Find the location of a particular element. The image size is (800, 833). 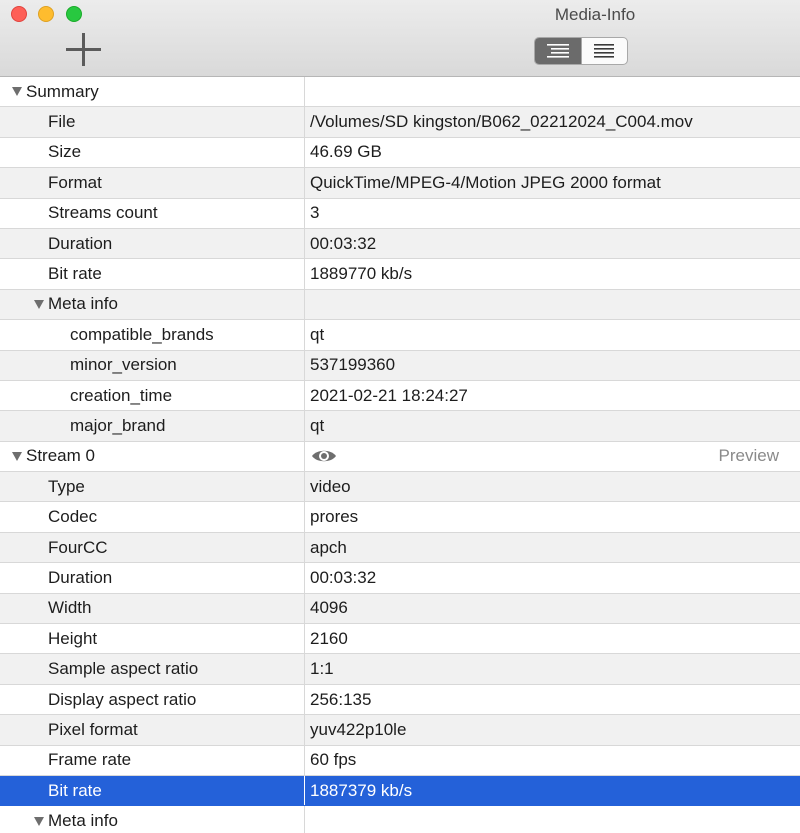

table-row: Streams count 3 is located at coordinates (400, 213).